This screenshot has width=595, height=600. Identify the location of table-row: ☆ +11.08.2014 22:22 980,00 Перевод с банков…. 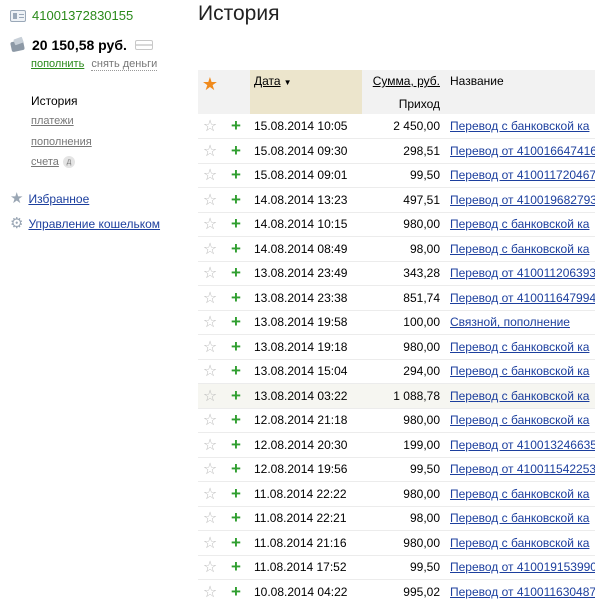
(396, 494).